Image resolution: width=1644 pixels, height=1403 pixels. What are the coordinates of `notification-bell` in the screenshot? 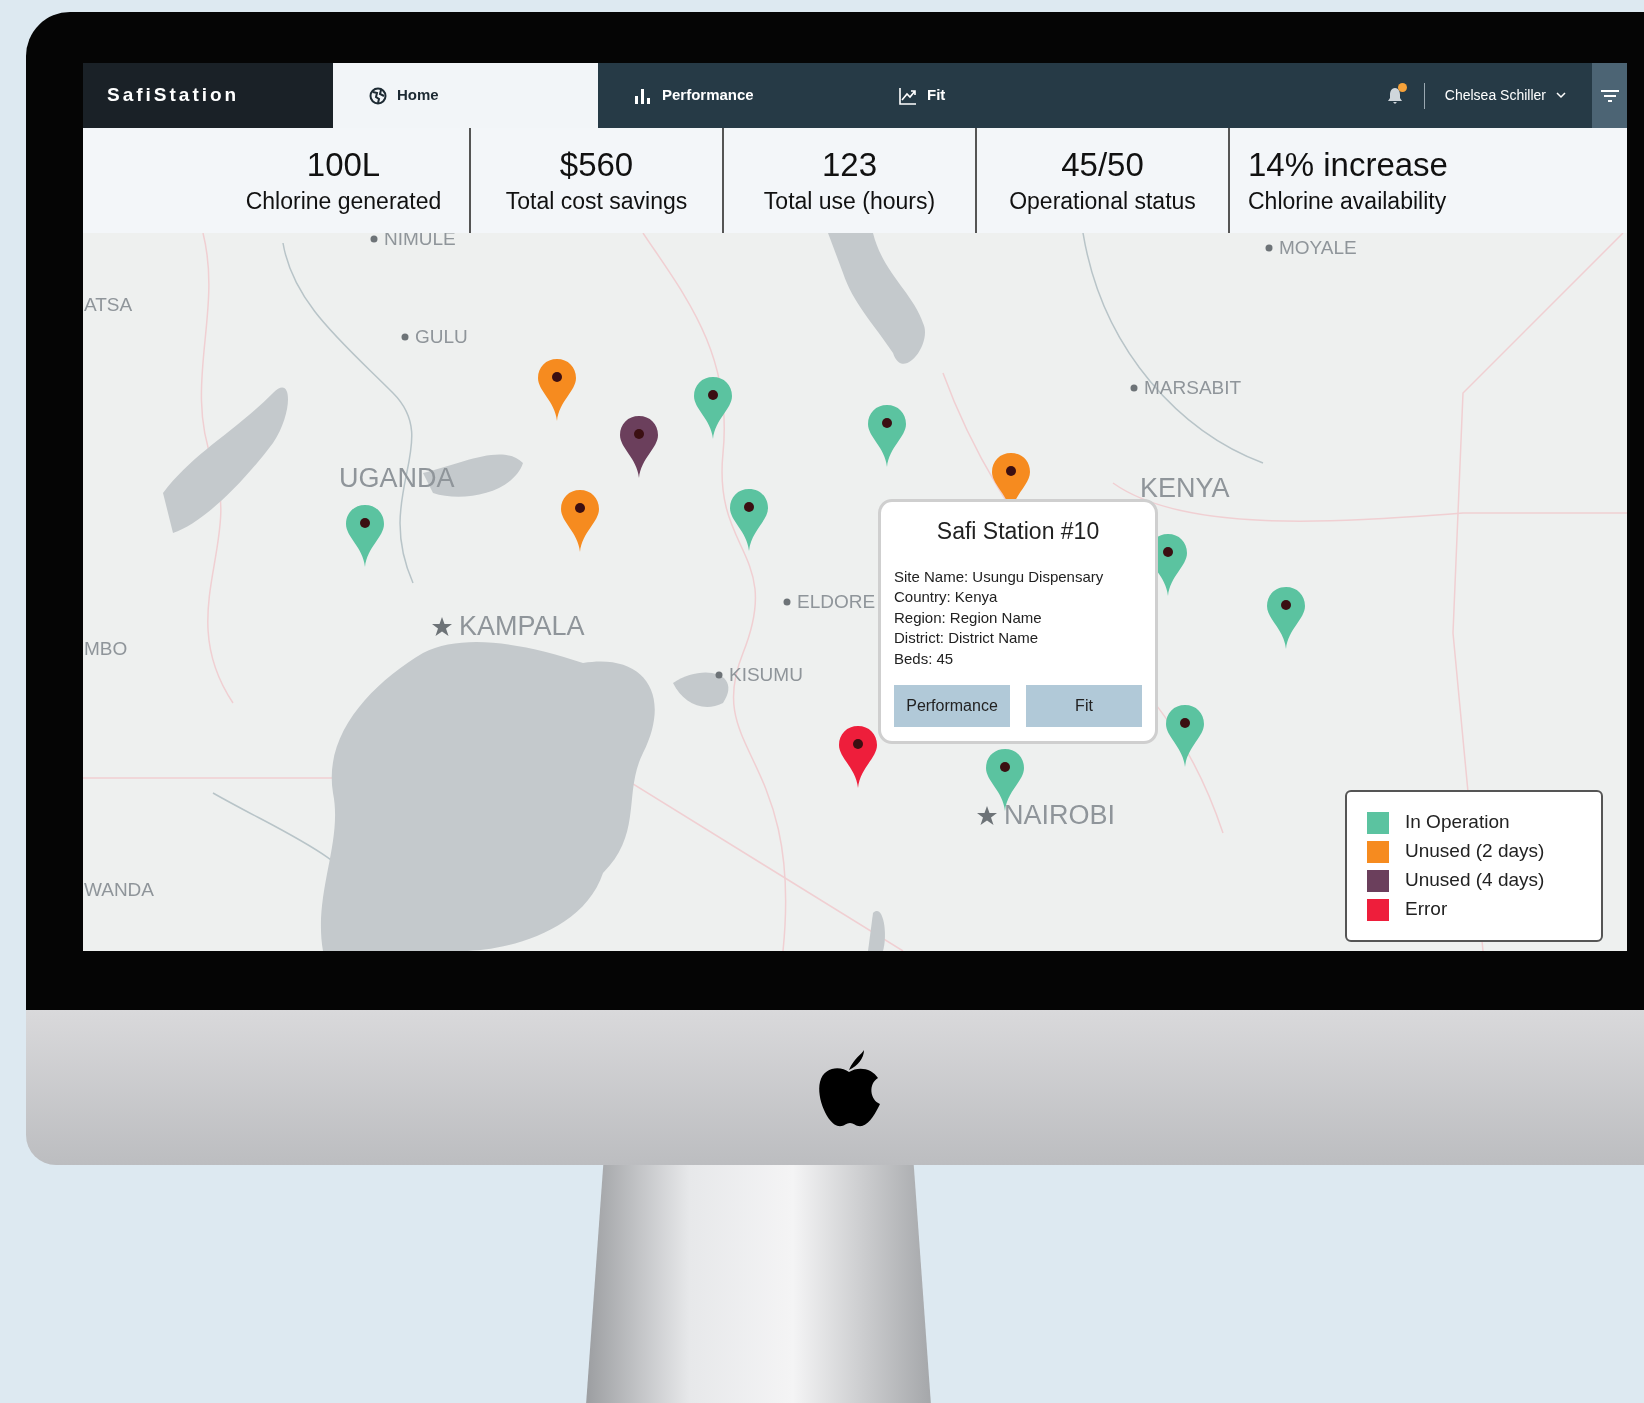 It's located at (1394, 95).